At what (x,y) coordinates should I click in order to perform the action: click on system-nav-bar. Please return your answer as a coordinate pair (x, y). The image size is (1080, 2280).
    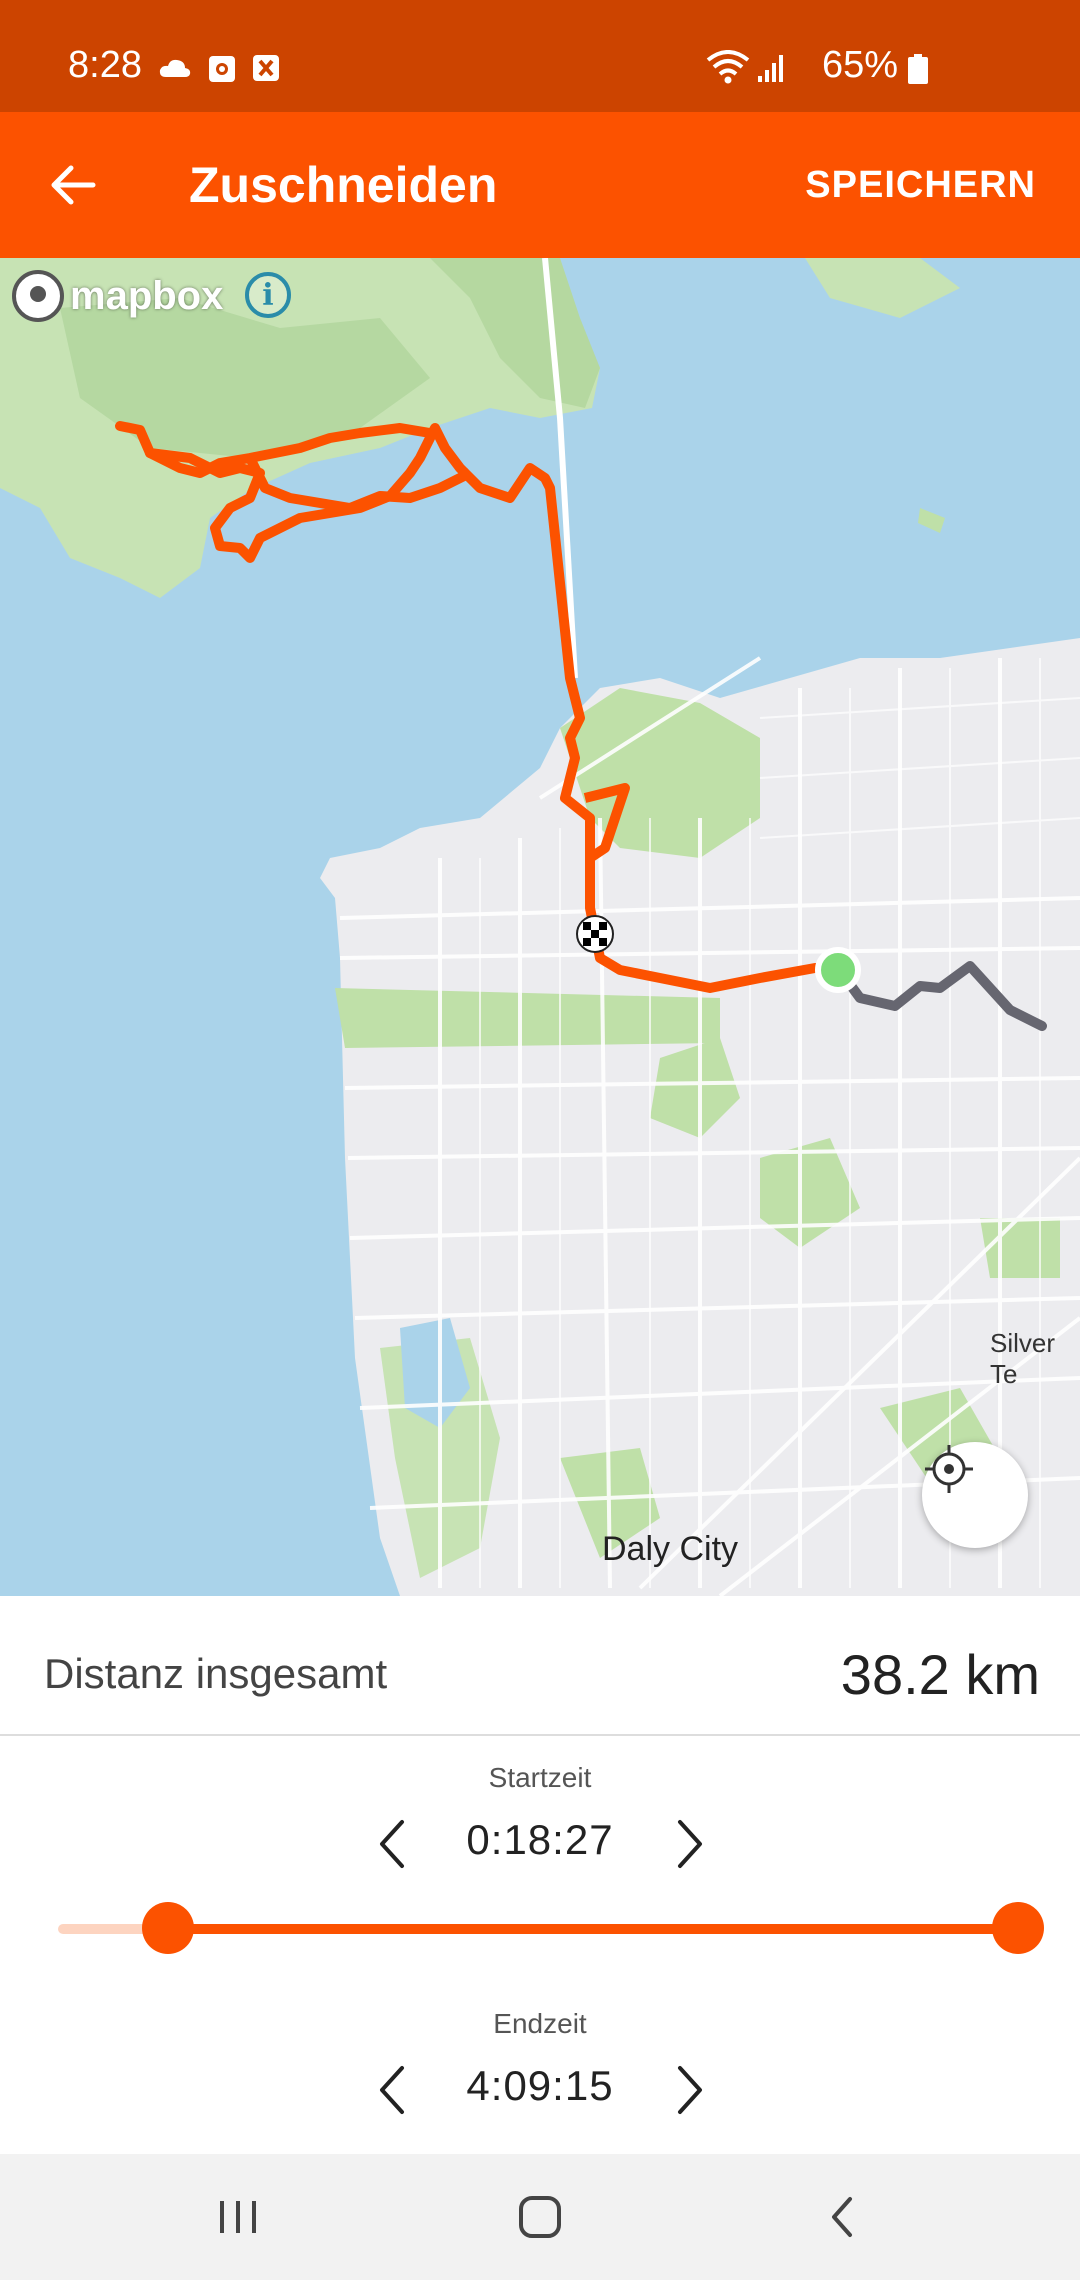
    Looking at the image, I should click on (540, 2217).